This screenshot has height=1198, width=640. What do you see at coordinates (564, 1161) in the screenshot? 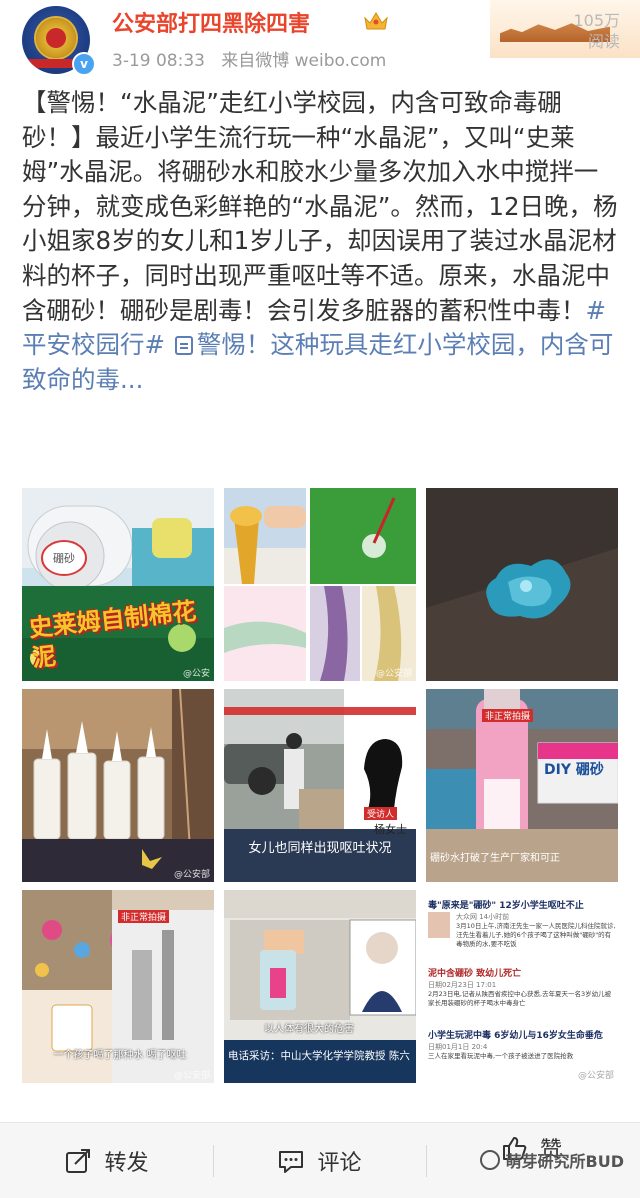
I see `brand-watermark-text: 萌芽研究所BUD` at bounding box center [564, 1161].